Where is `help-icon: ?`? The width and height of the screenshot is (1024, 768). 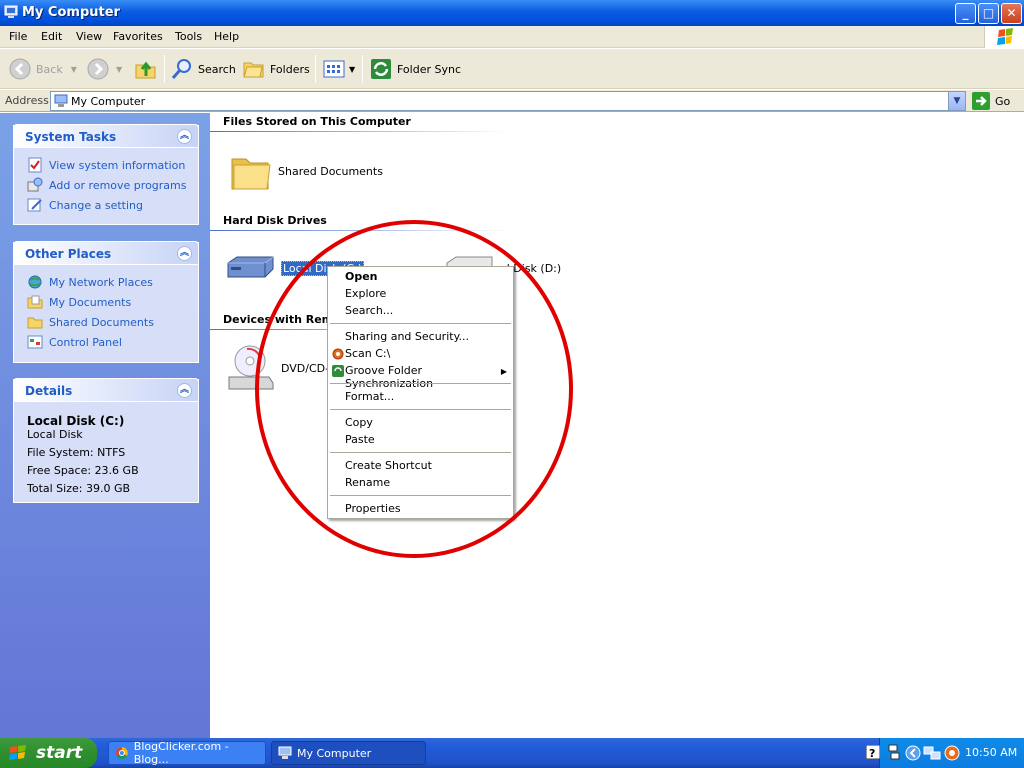
help-icon: ? is located at coordinates (873, 752).